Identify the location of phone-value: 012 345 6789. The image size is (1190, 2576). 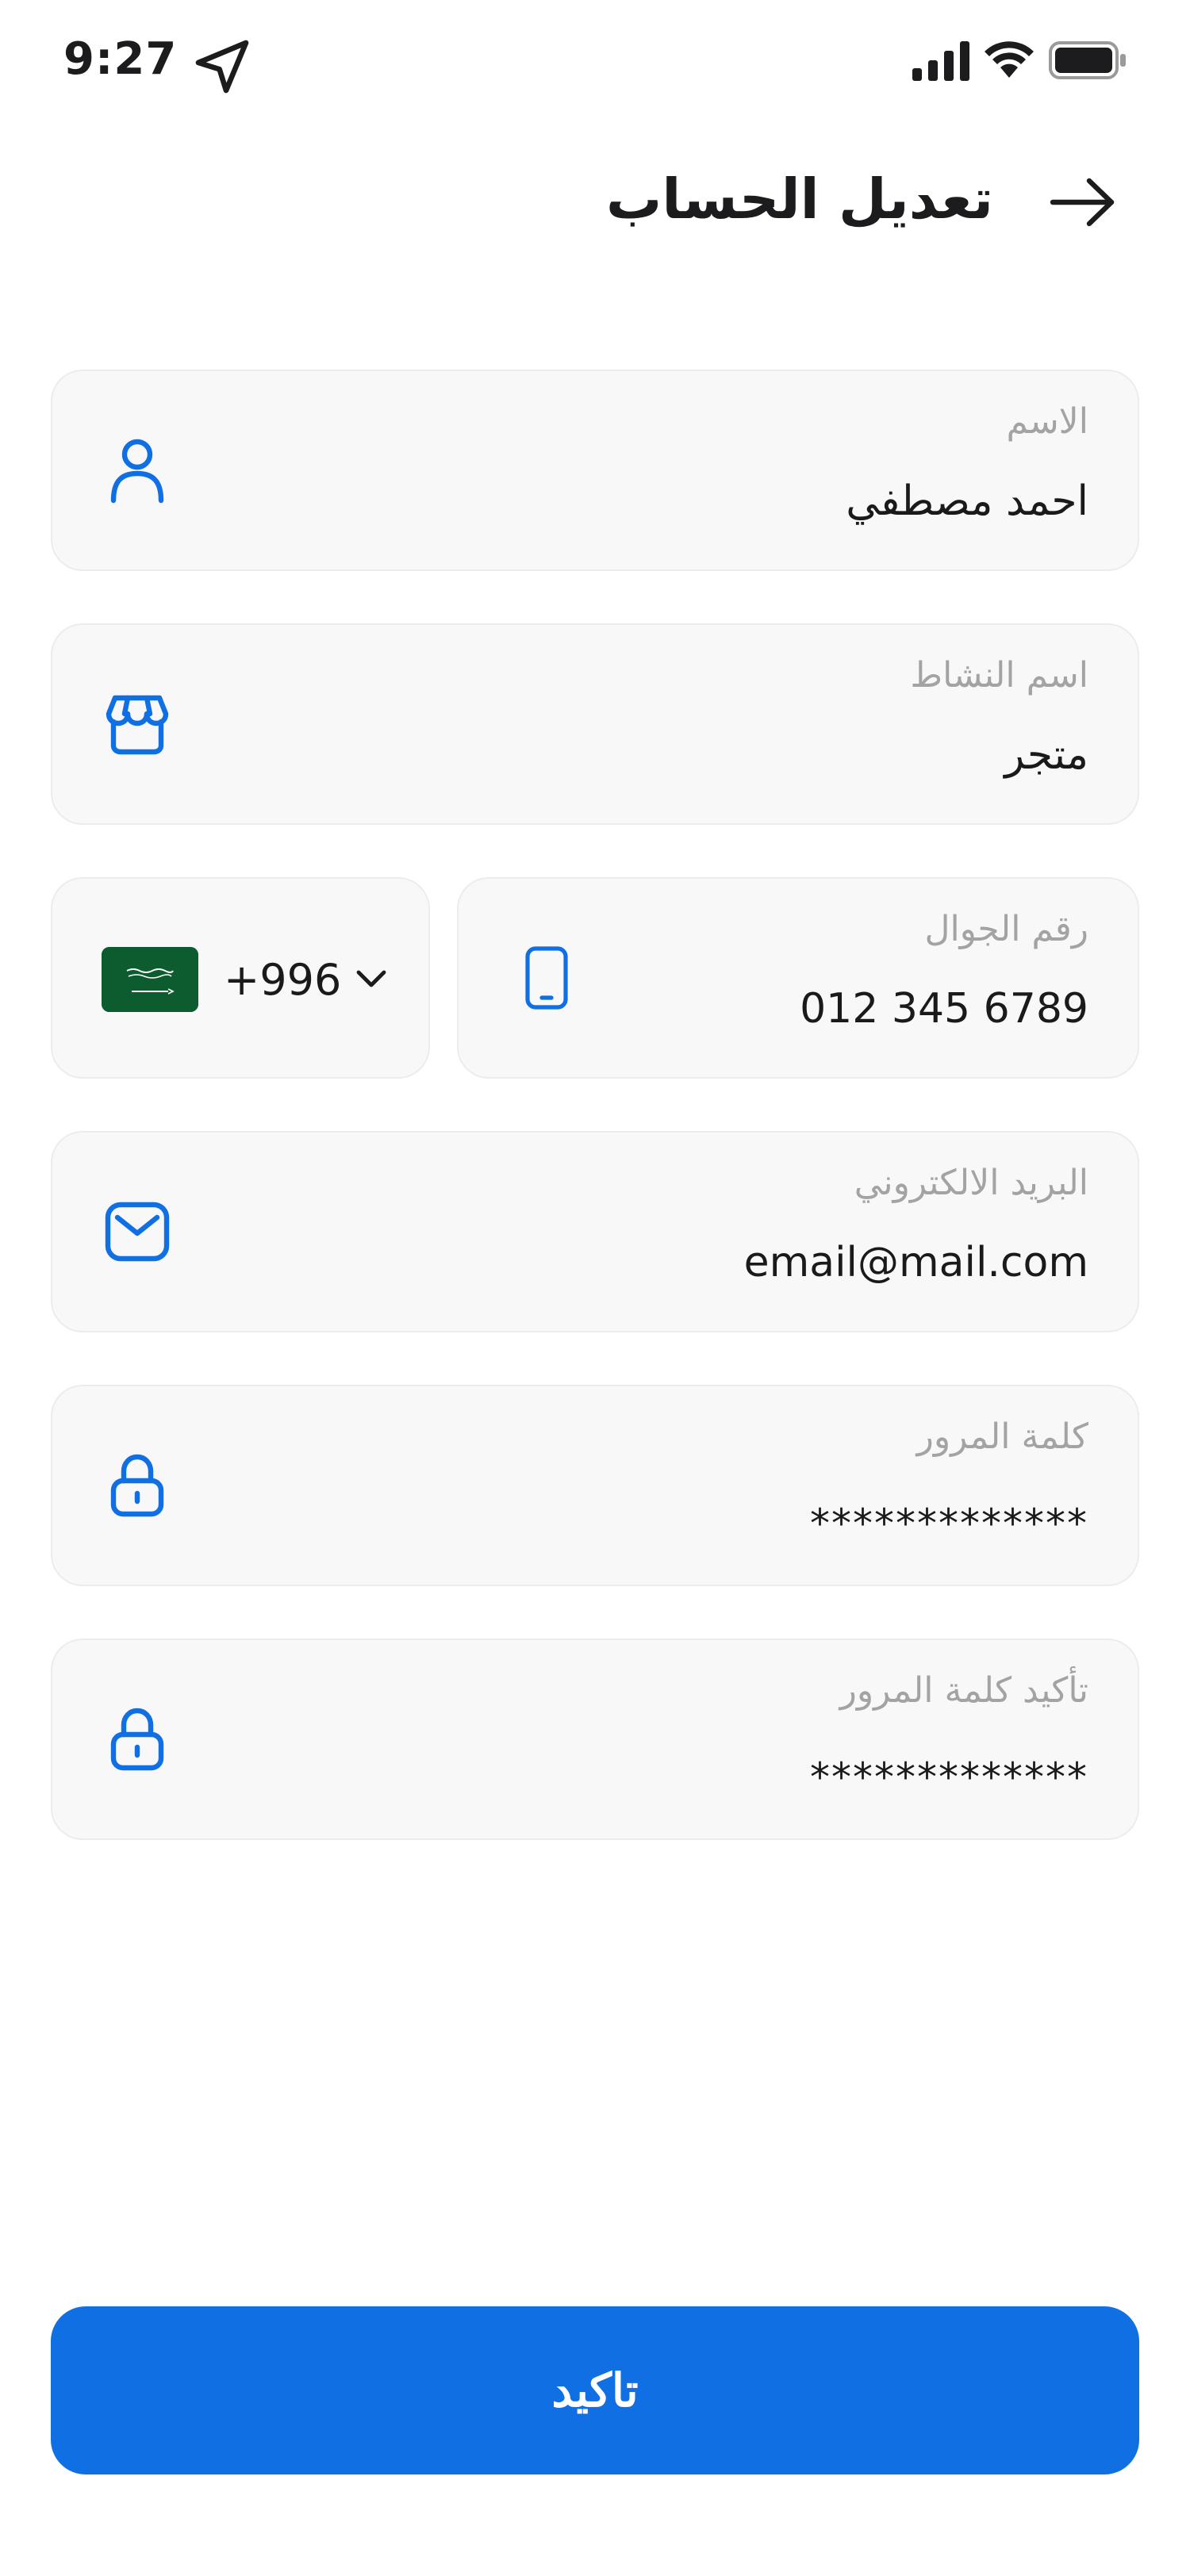
(944, 1009).